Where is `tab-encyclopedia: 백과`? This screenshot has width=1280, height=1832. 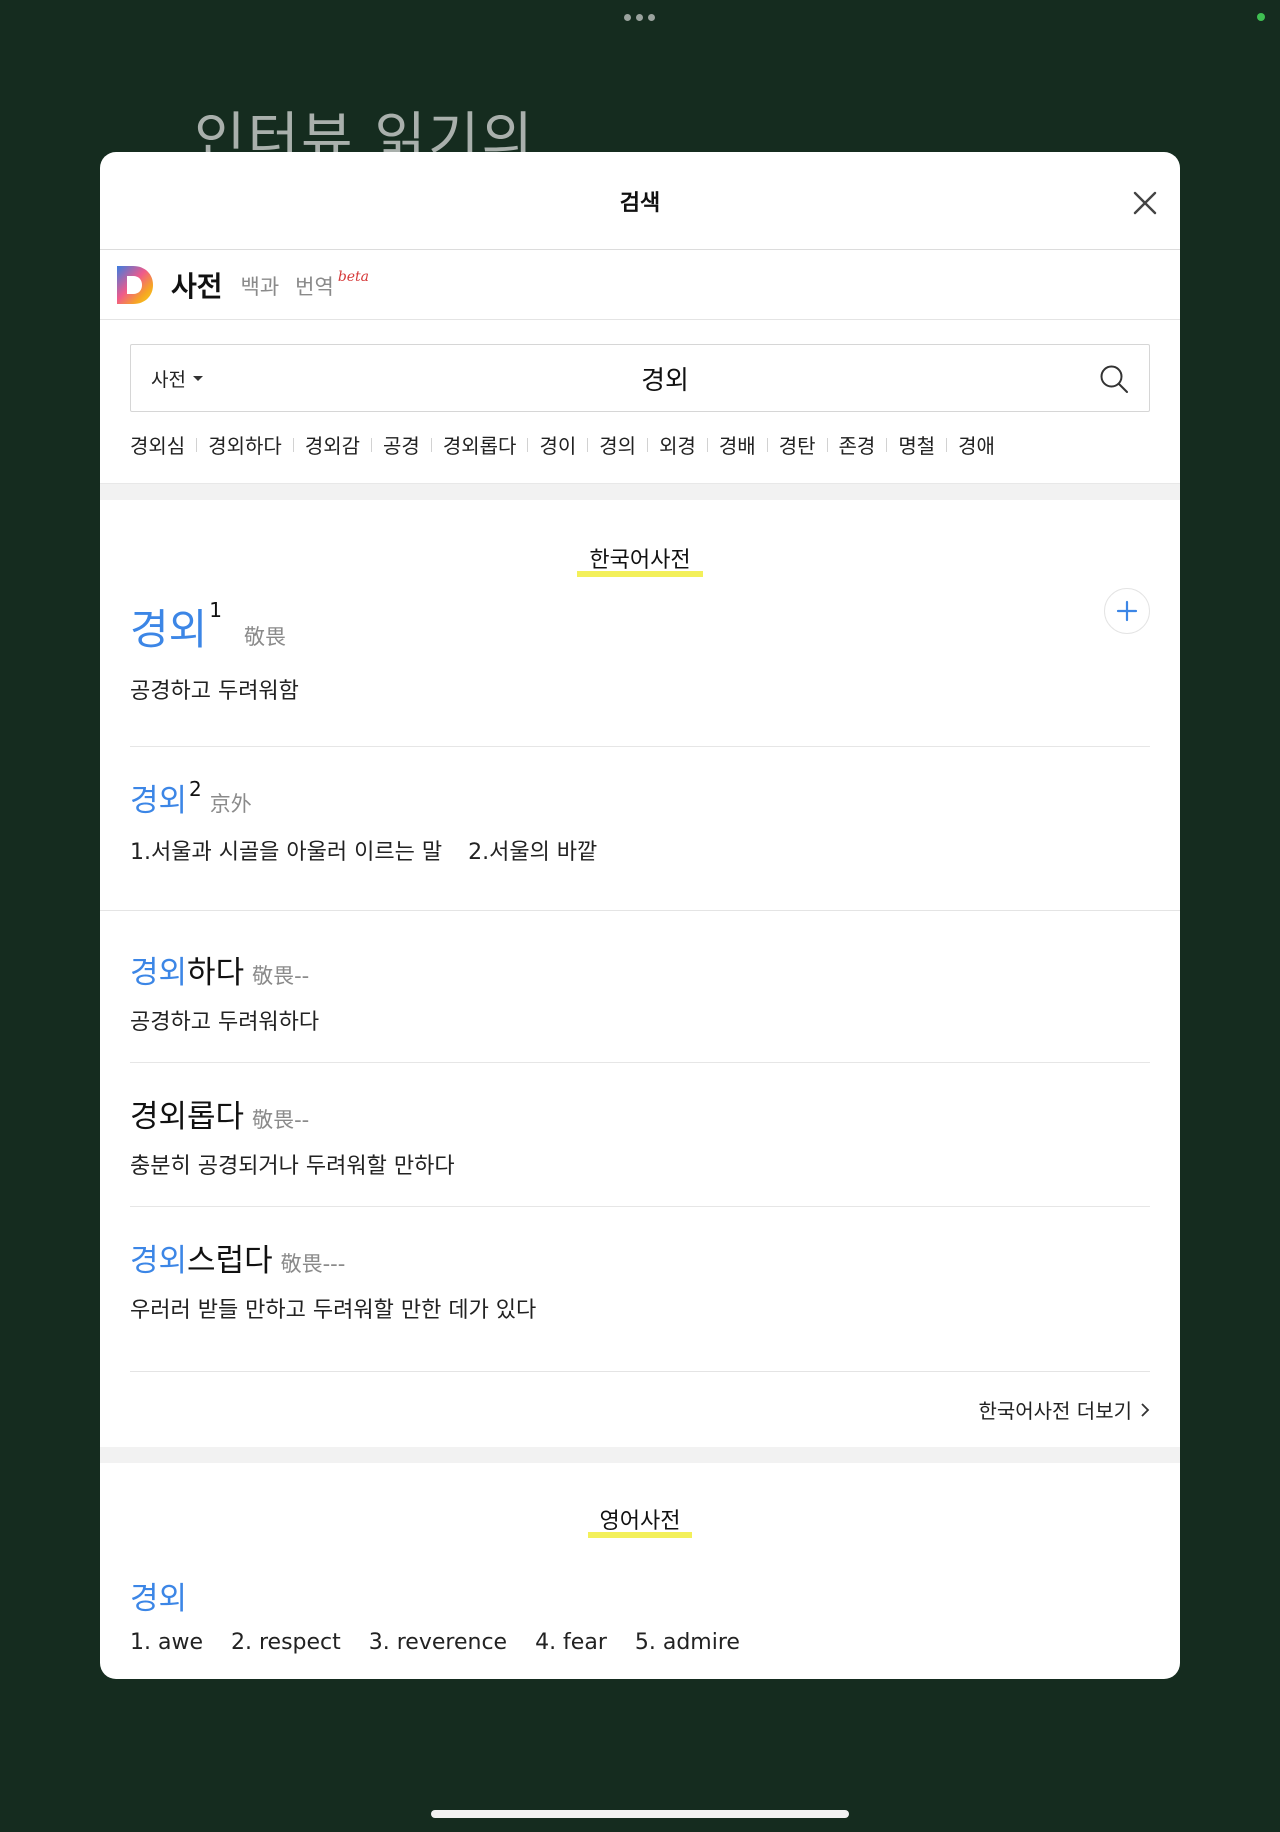
tab-encyclopedia: 백과 is located at coordinates (260, 286).